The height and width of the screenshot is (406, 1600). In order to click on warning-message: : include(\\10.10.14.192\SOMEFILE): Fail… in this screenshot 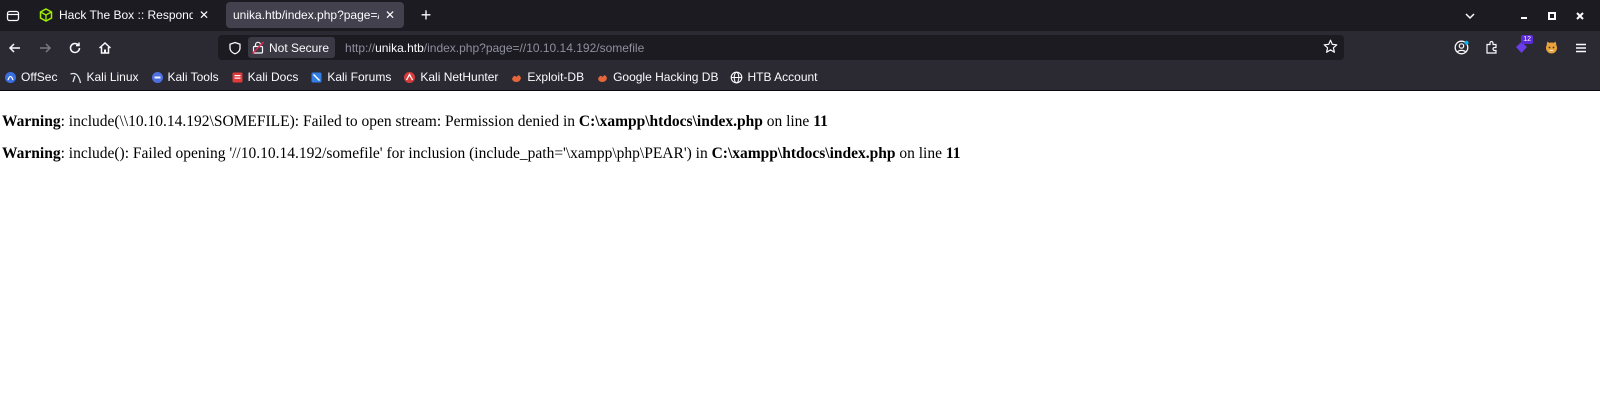, I will do `click(319, 121)`.